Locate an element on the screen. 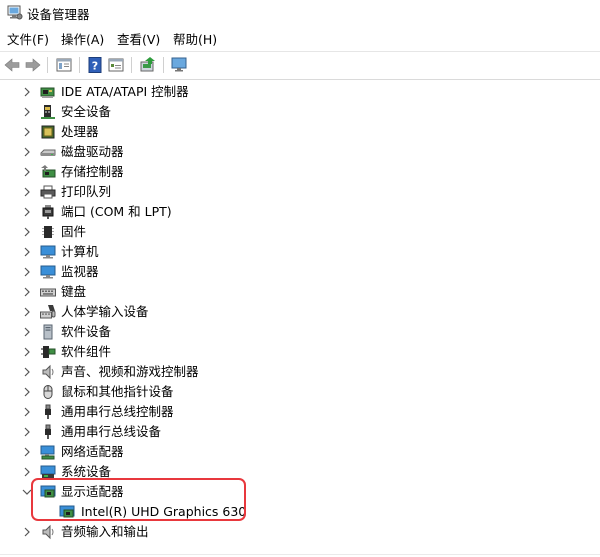 Image resolution: width=600 pixels, height=557 pixels. keyboard-icon is located at coordinates (48, 292).